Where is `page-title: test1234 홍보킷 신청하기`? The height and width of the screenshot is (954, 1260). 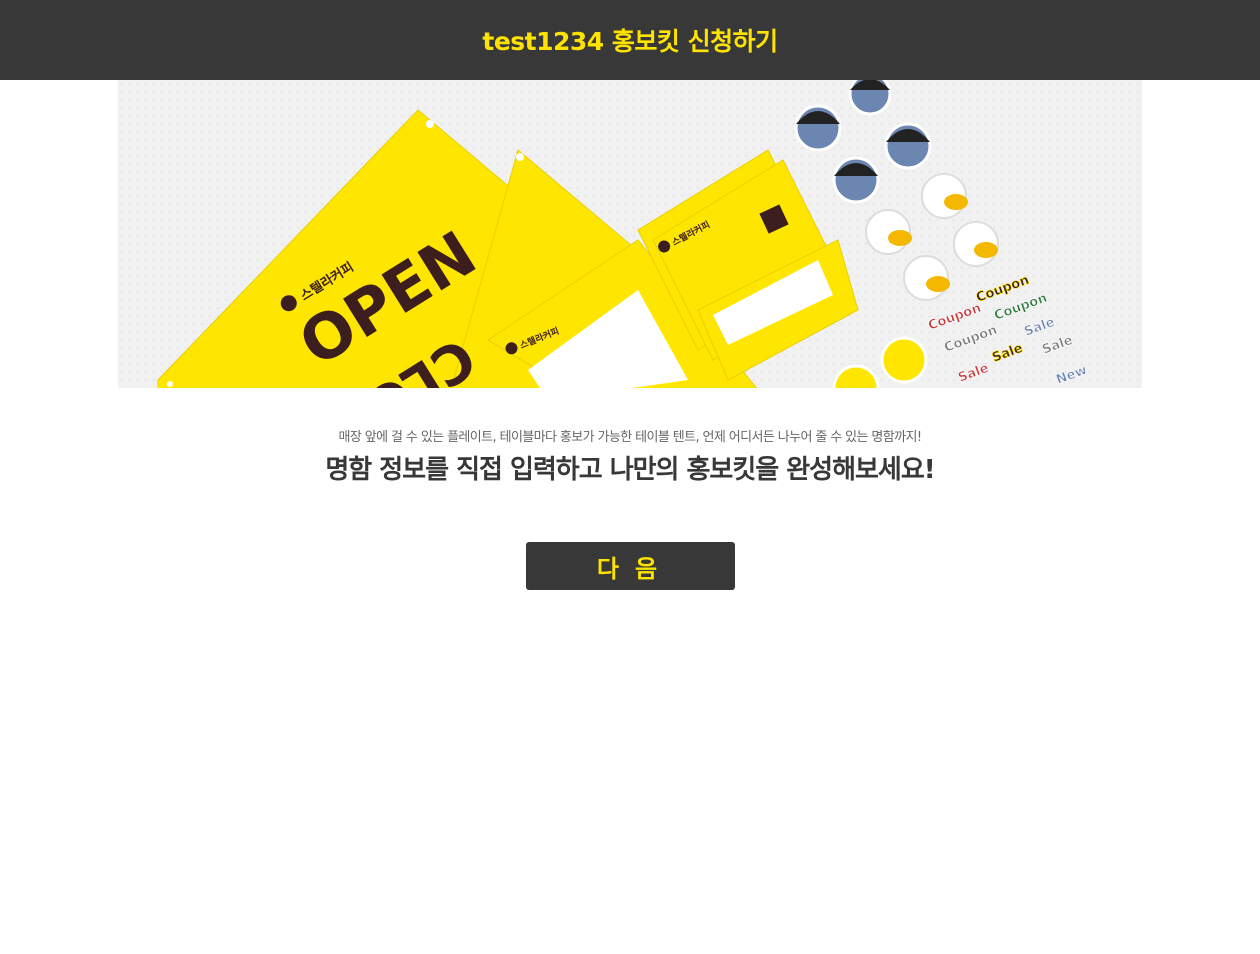 page-title: test1234 홍보킷 신청하기 is located at coordinates (630, 41).